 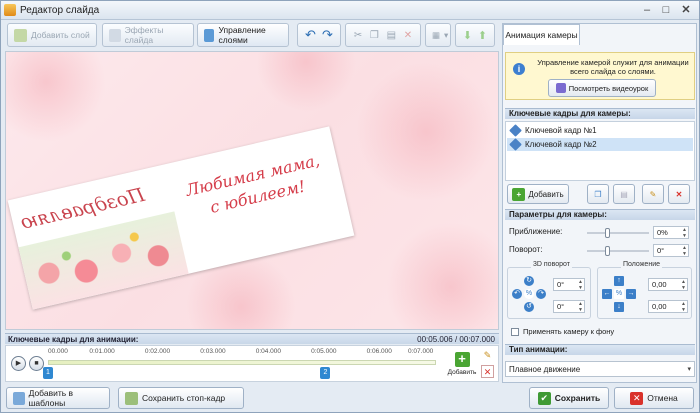 I want to click on copy-keyframe-button: ❐, so click(x=598, y=194).